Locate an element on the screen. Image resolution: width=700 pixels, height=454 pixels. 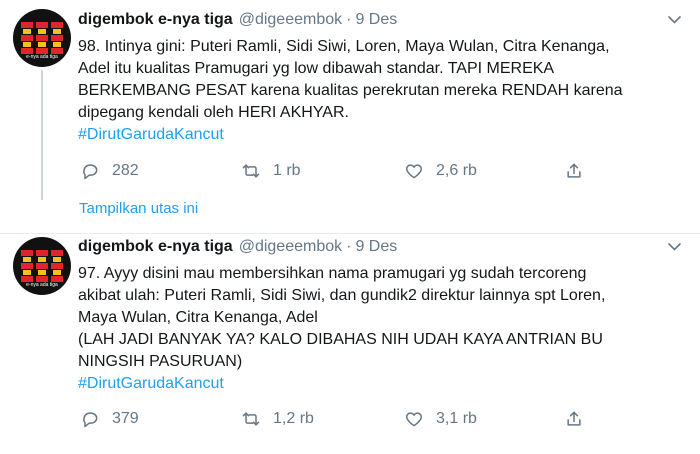
retweet-button: 1,2 rb is located at coordinates (277, 419).